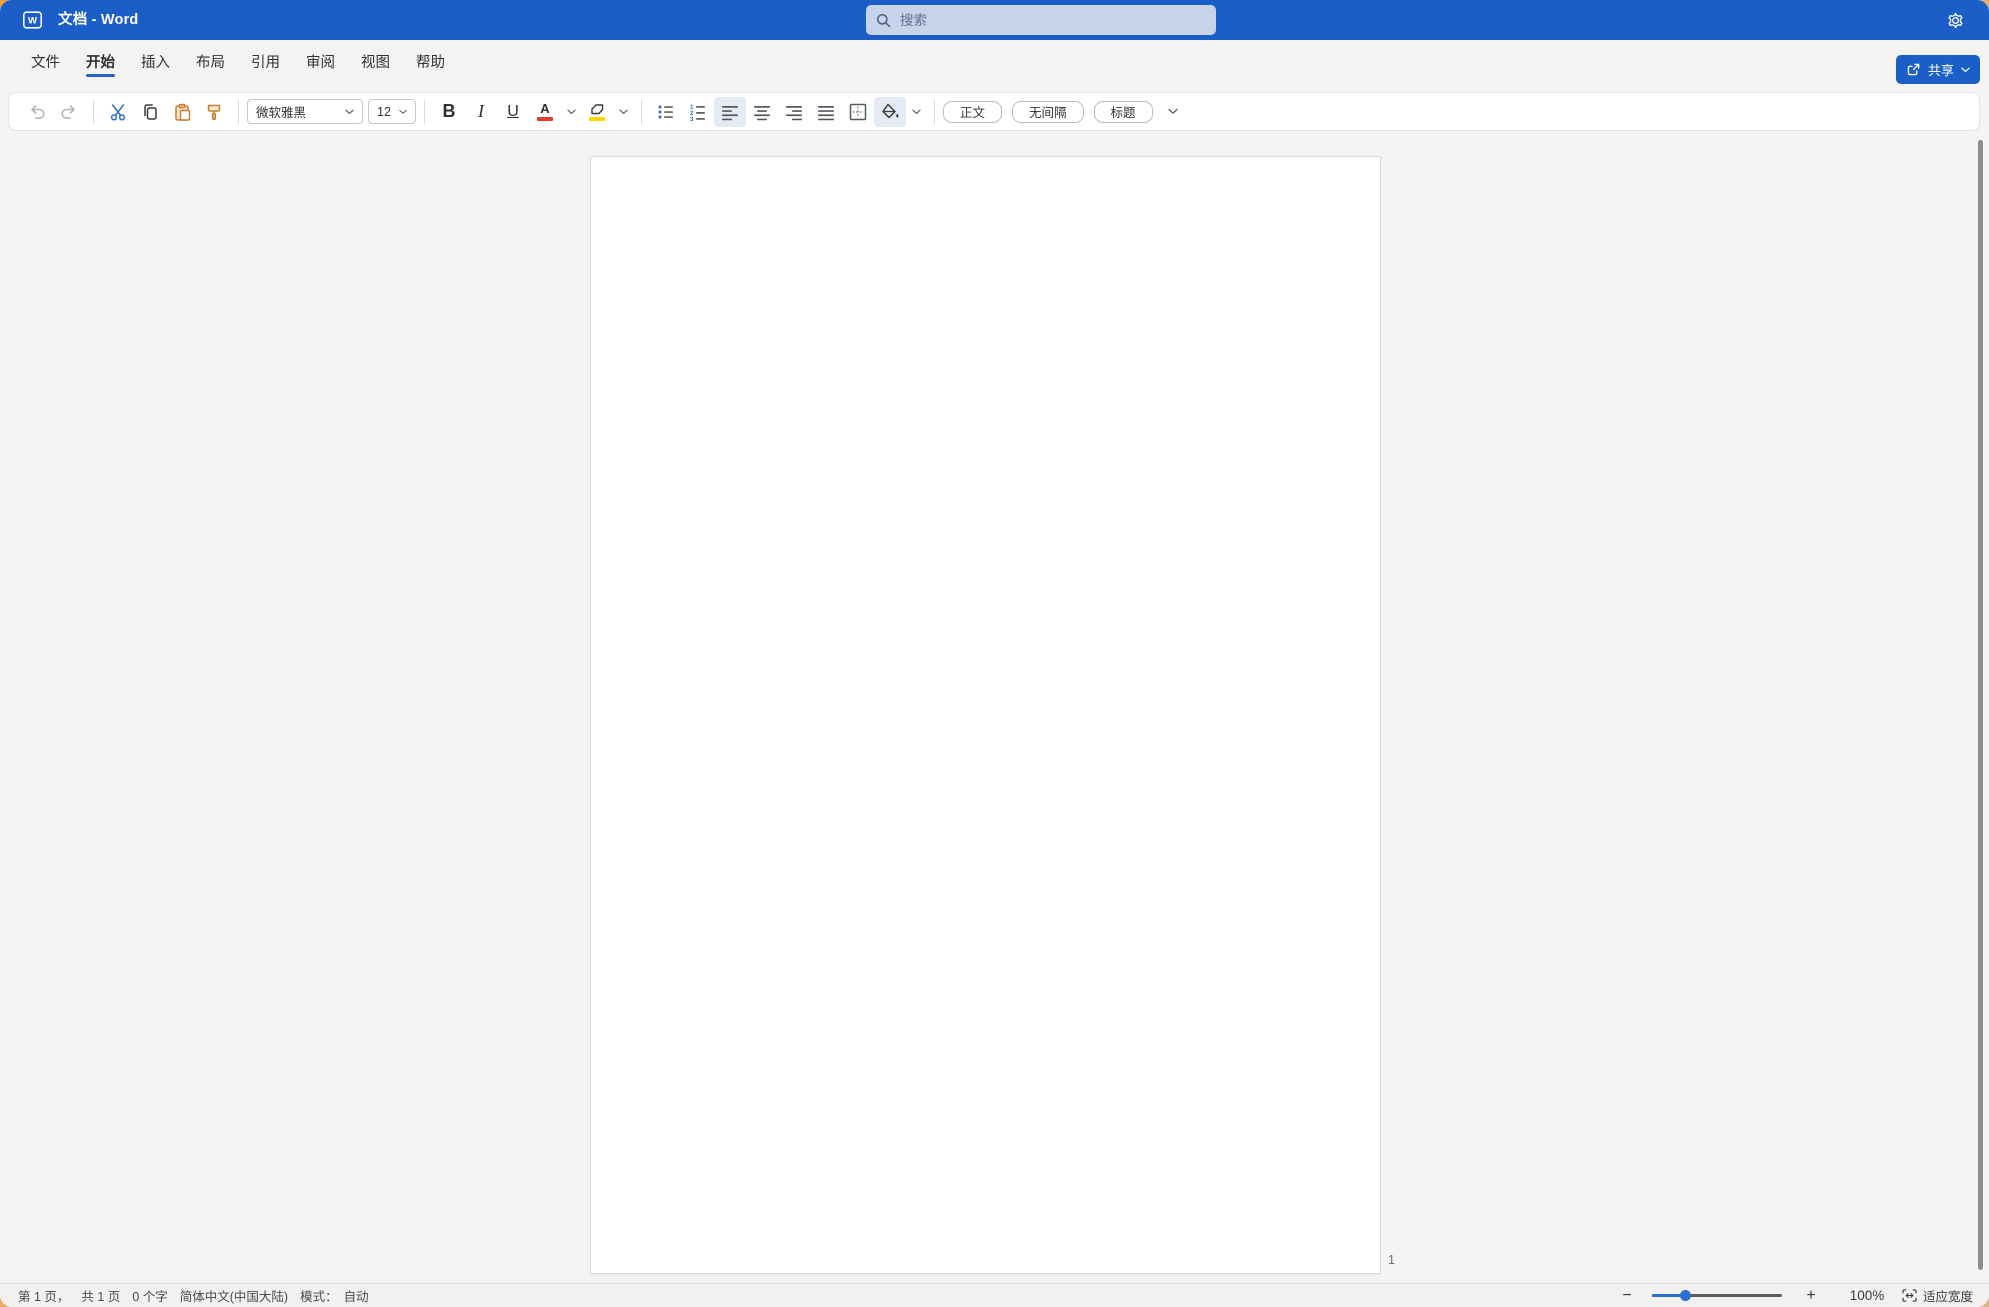 The width and height of the screenshot is (1989, 1307). What do you see at coordinates (1980, 705) in the screenshot?
I see `vertical-scrollbar` at bounding box center [1980, 705].